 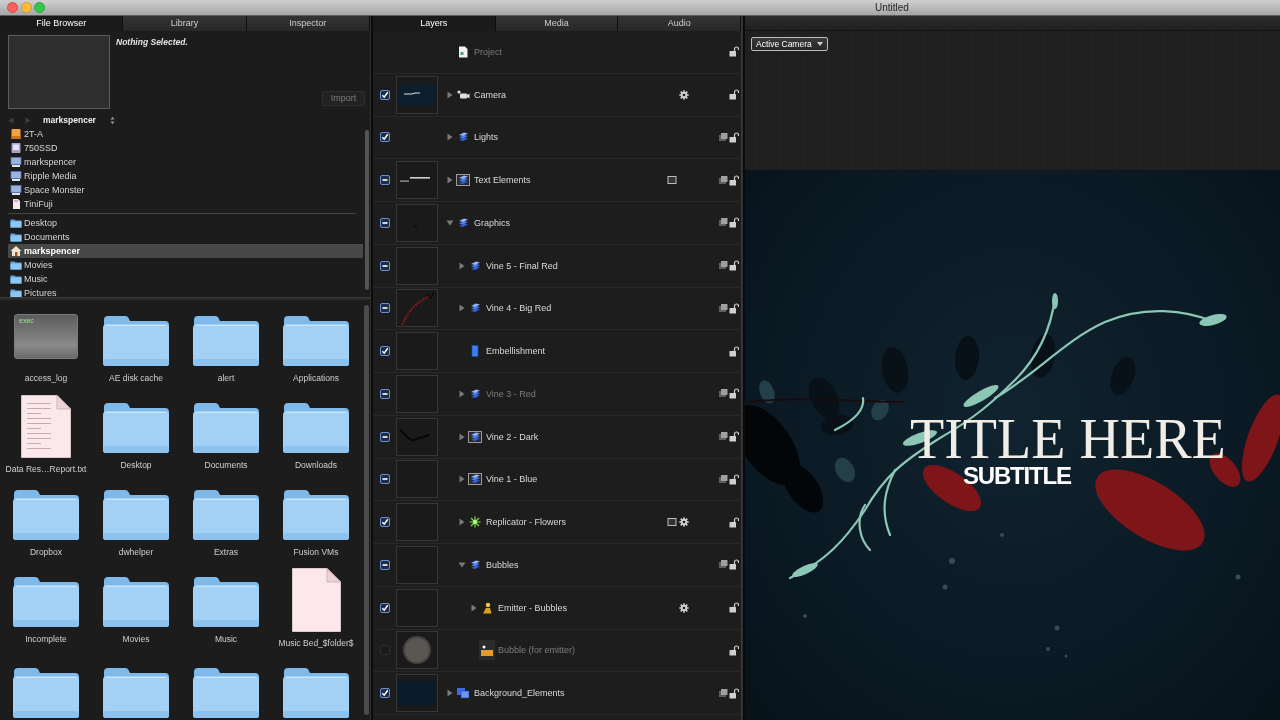 I want to click on layer-name: Bubble (for emitter), so click(x=537, y=650).